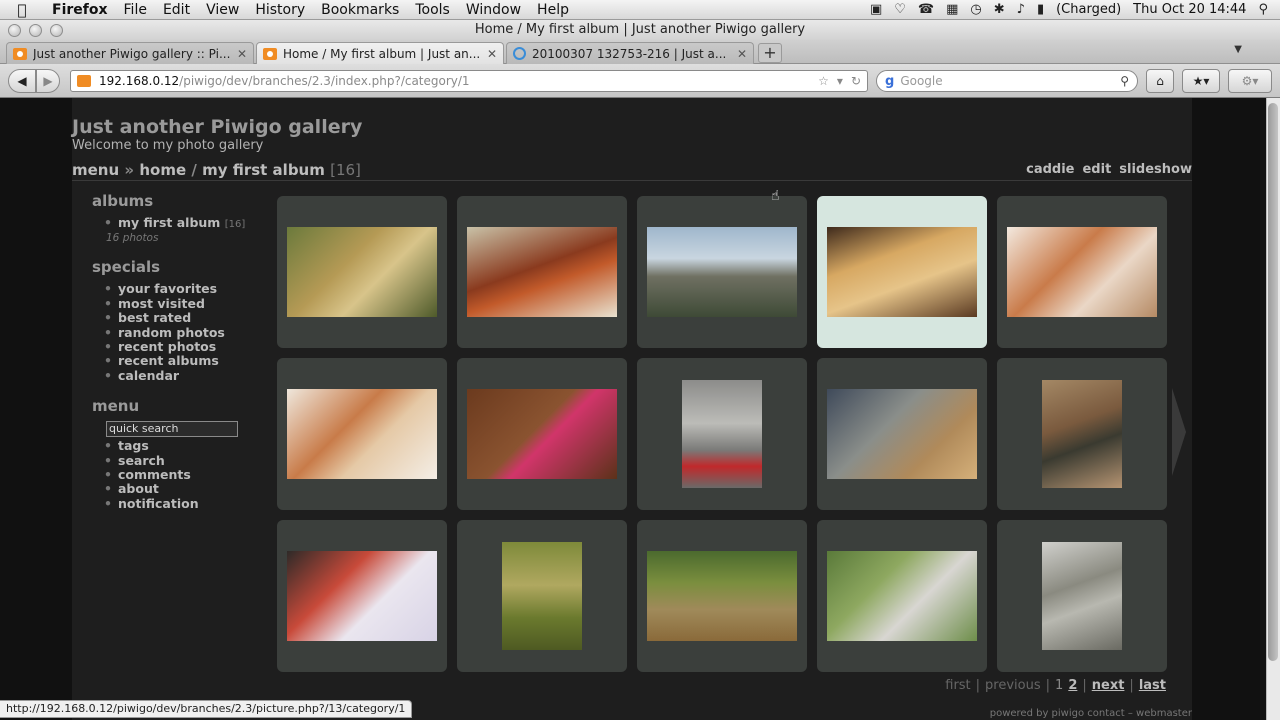  Describe the element at coordinates (172, 504) in the screenshot. I see `sidebar-item-notification: notification` at that location.